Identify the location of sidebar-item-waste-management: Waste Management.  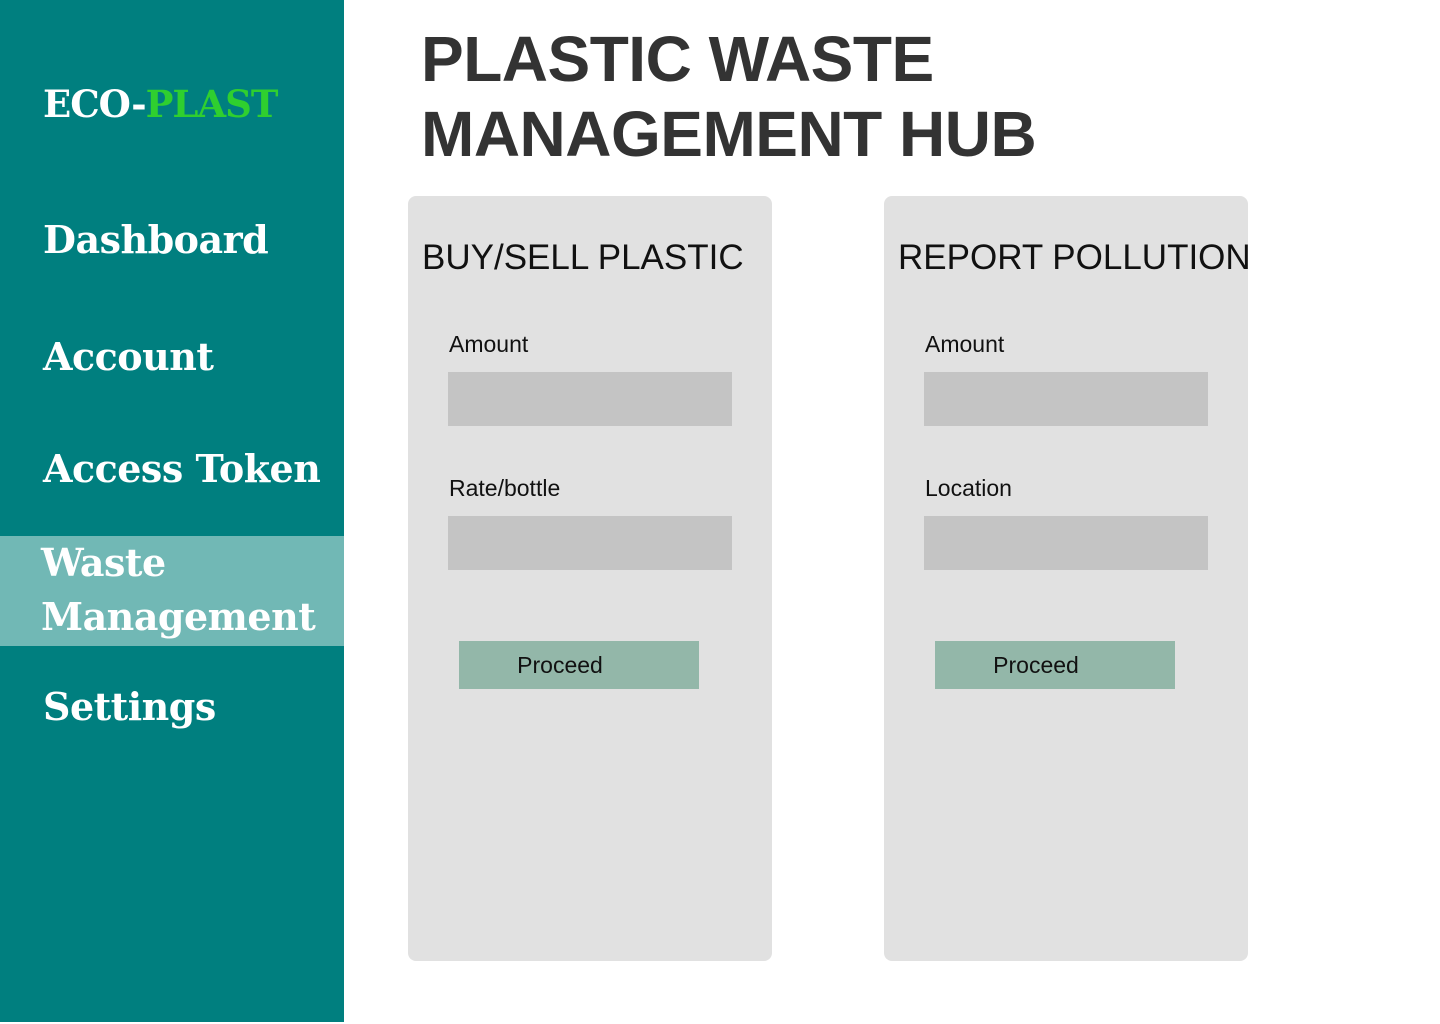
(172, 591).